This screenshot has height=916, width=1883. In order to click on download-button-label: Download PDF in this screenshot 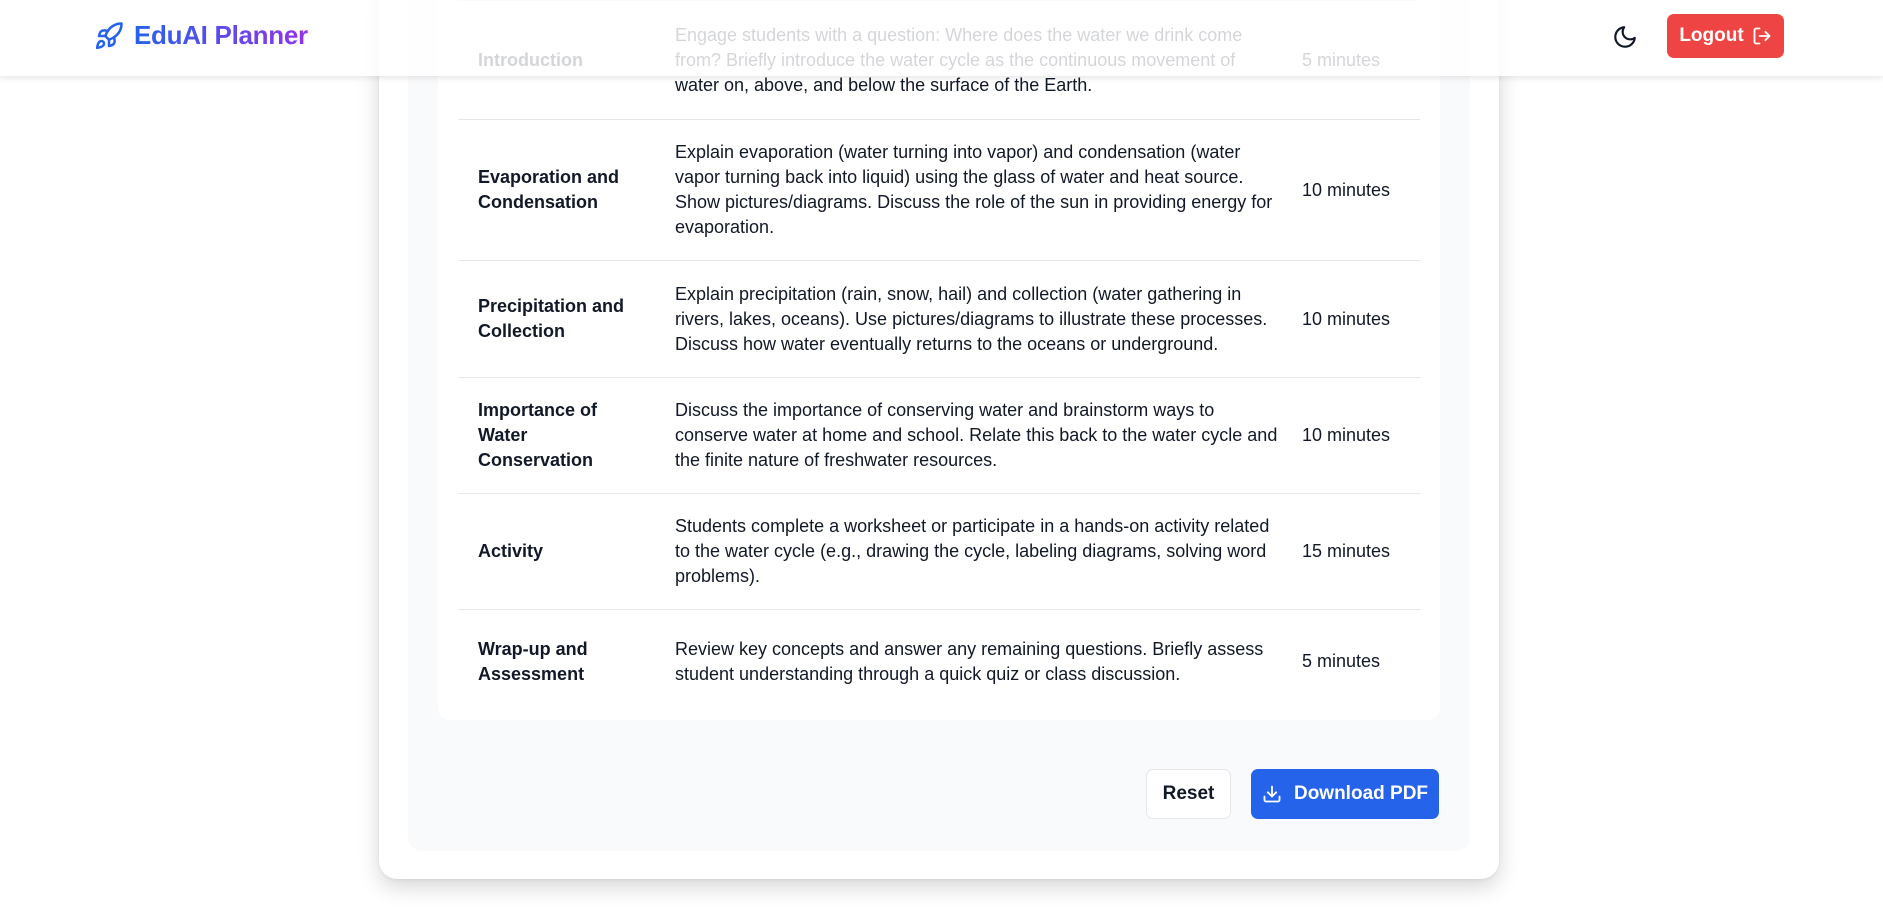, I will do `click(1361, 793)`.